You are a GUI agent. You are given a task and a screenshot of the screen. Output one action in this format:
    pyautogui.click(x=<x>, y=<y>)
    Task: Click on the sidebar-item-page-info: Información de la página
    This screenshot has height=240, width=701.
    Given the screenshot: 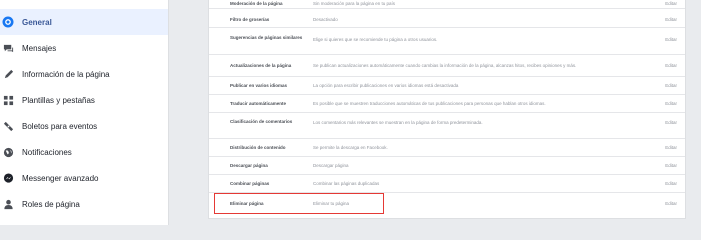 What is the action you would take?
    pyautogui.click(x=84, y=74)
    